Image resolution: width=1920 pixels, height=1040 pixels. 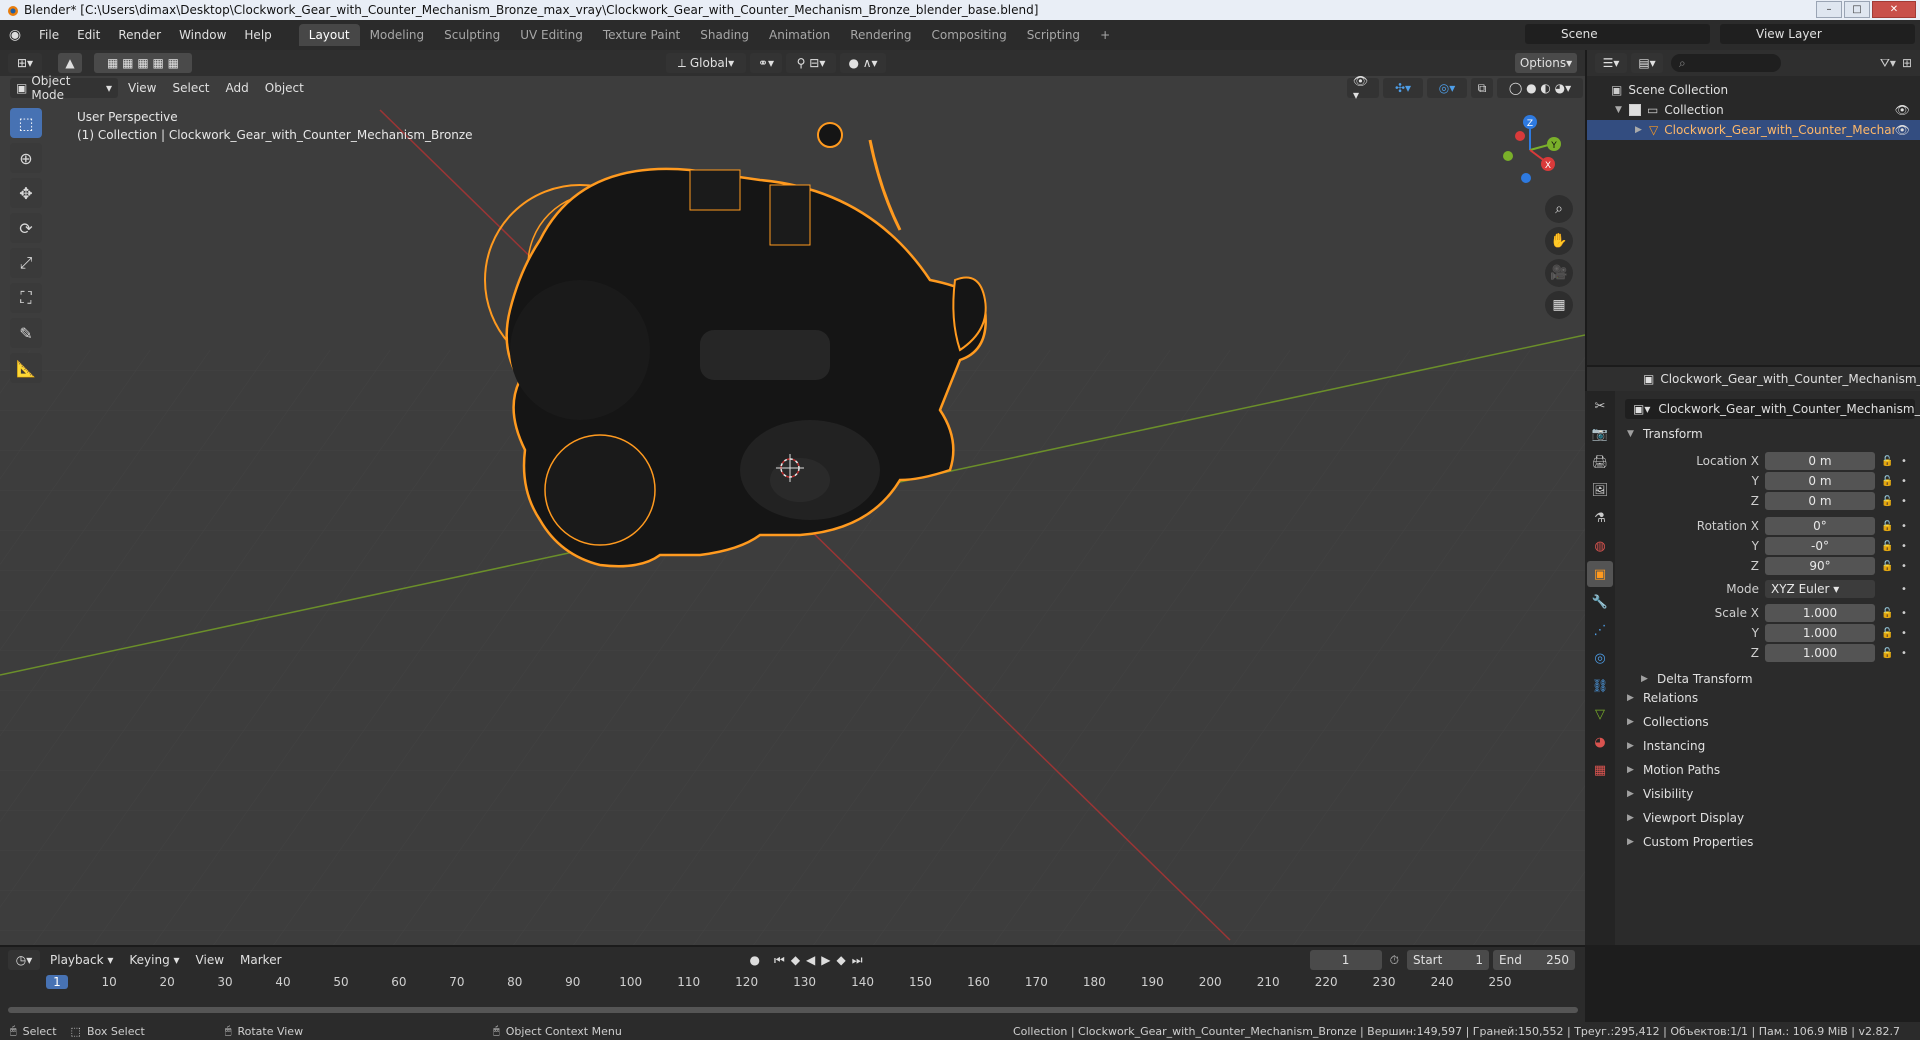 I want to click on gizmo-toggle-button: ✣▾, so click(x=1403, y=88).